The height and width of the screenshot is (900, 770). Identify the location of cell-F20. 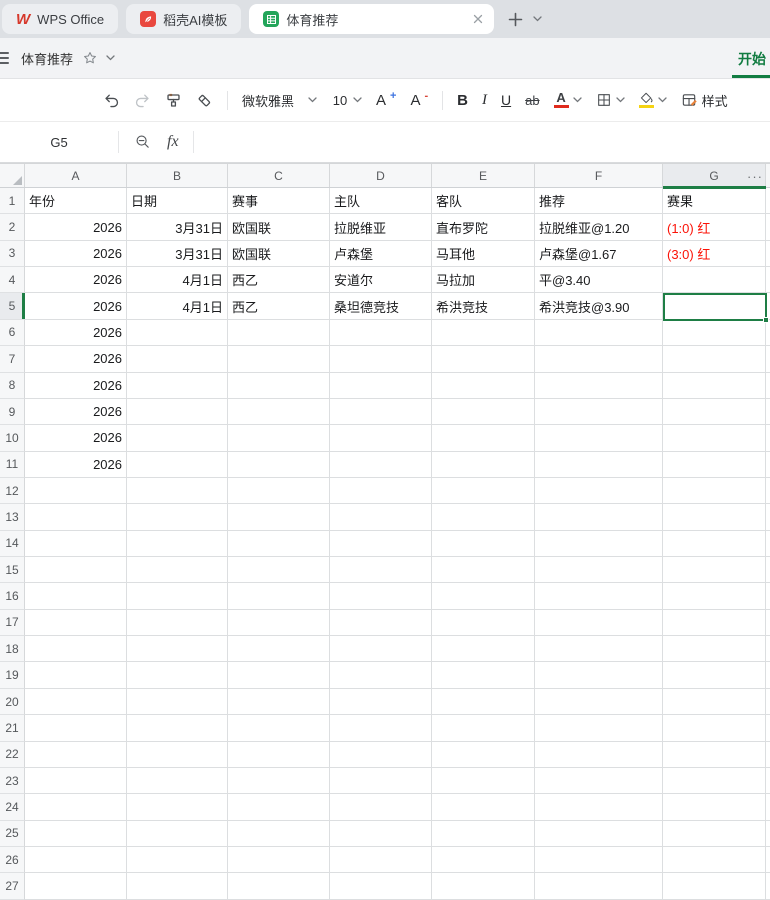
(599, 702).